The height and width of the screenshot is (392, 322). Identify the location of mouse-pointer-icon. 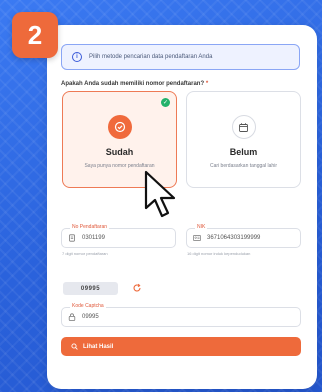
(160, 194).